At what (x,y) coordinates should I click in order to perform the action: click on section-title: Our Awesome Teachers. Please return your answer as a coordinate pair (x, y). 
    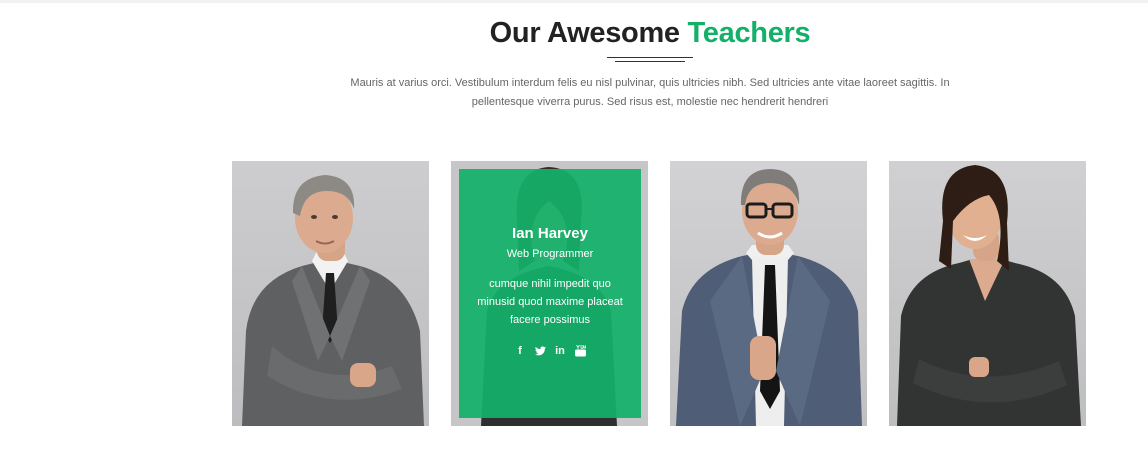
    Looking at the image, I should click on (650, 33).